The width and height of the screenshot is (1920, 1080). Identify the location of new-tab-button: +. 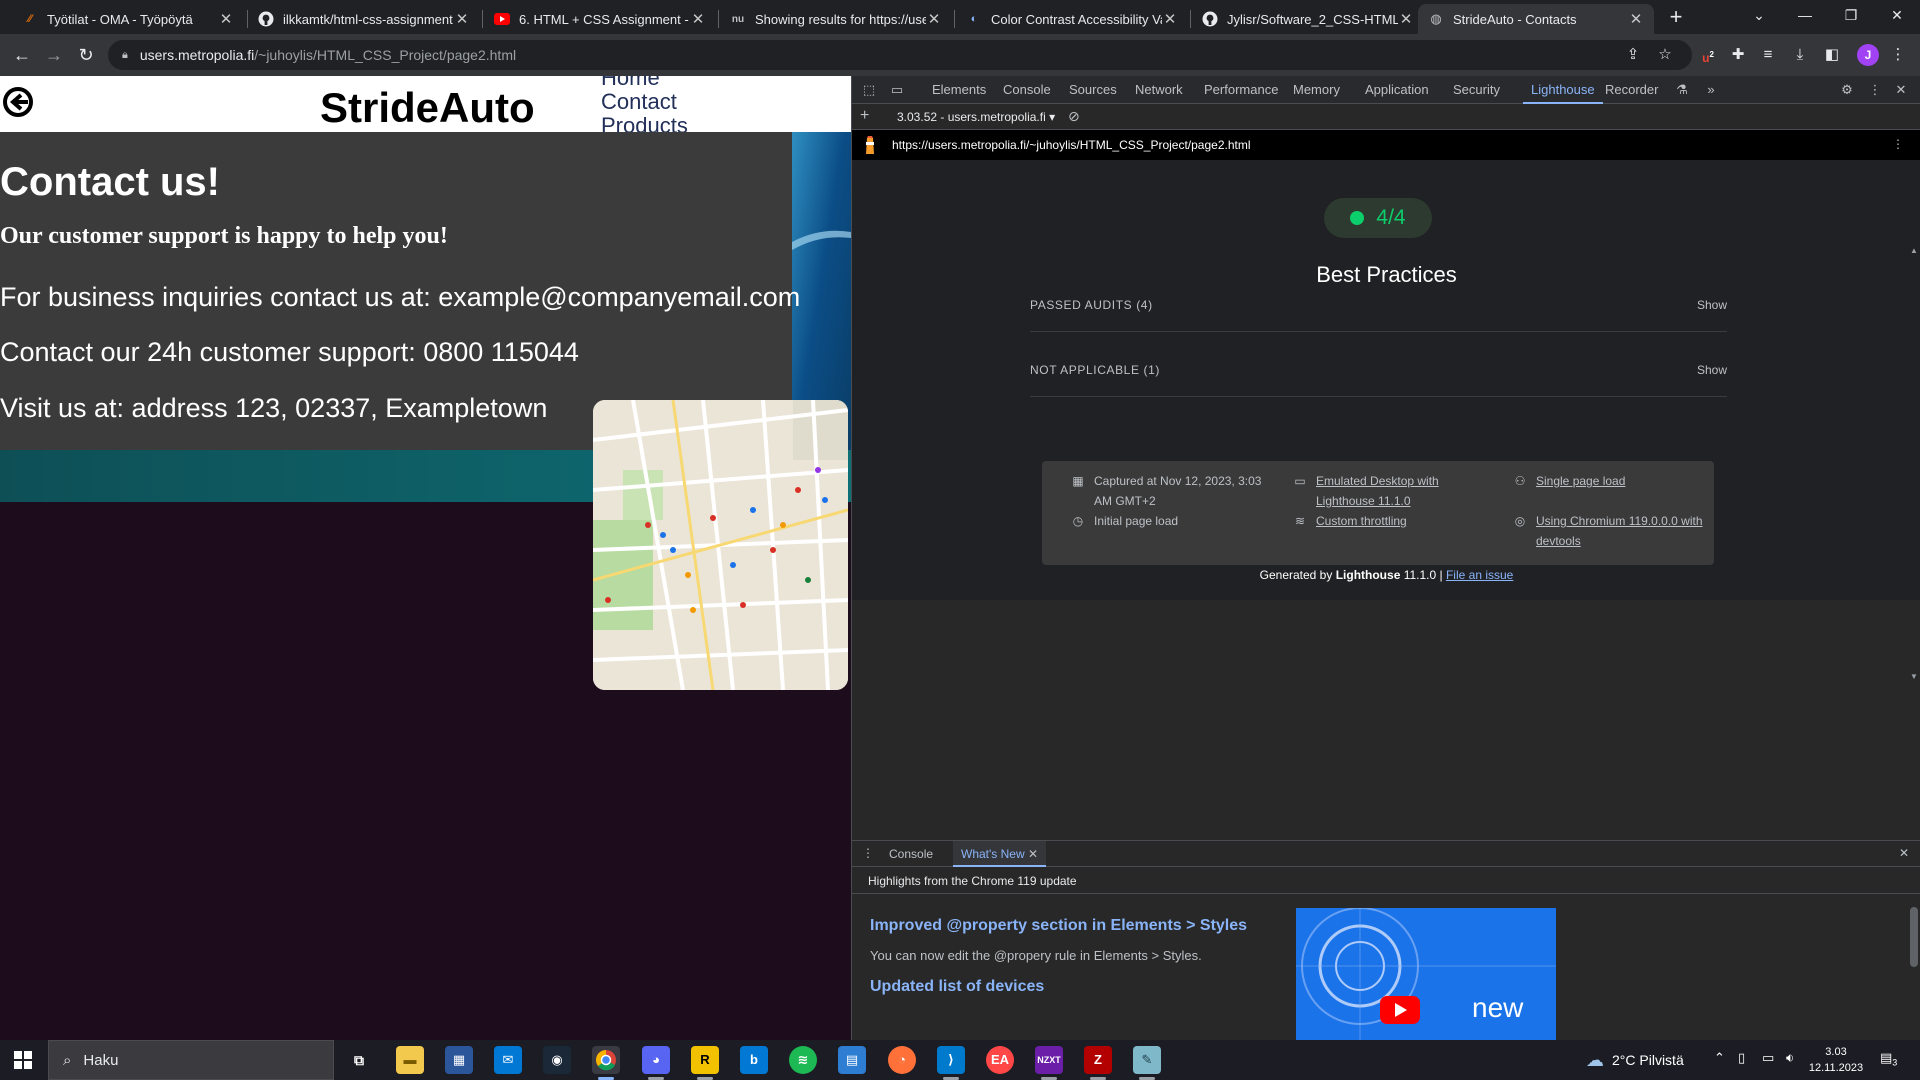
(1676, 18).